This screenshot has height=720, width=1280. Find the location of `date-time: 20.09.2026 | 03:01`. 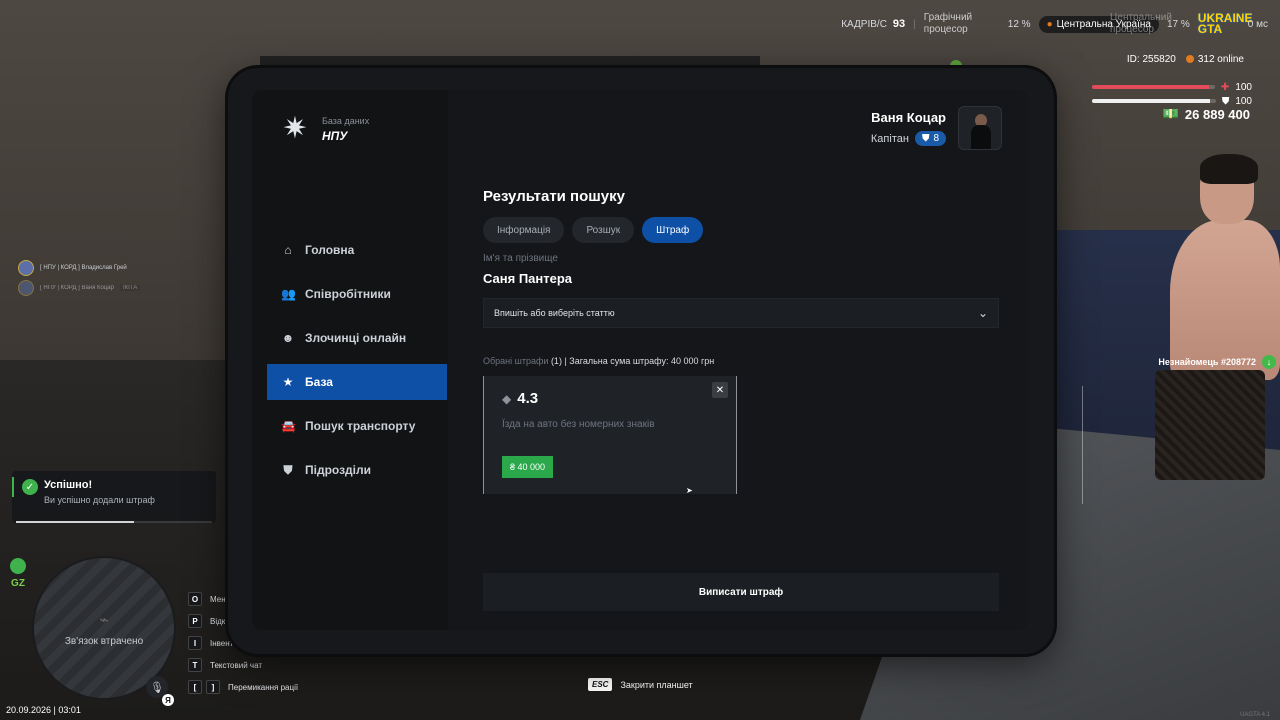

date-time: 20.09.2026 | 03:01 is located at coordinates (43, 710).